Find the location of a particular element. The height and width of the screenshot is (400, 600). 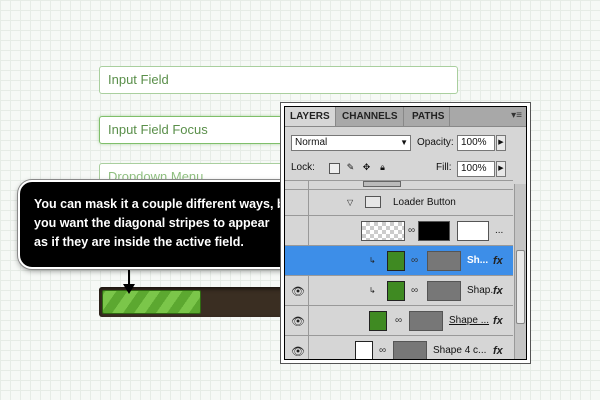

layer-row-partial is located at coordinates (399, 184).